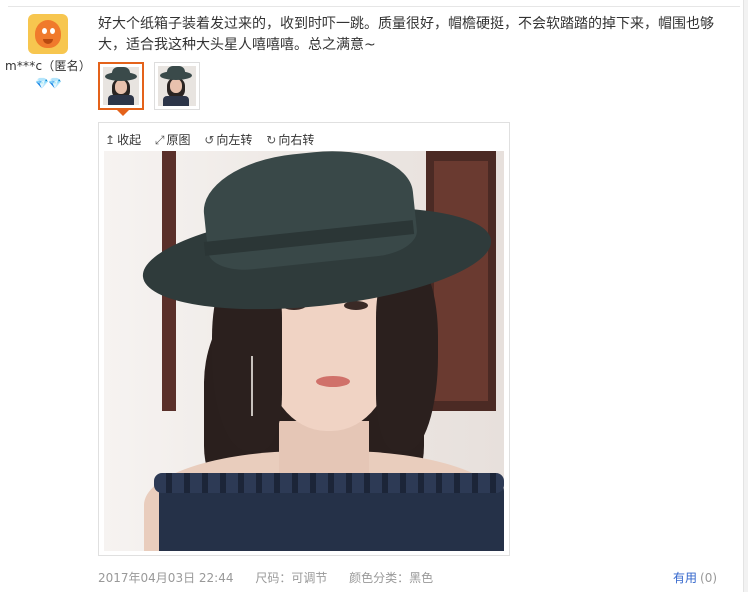 The image size is (748, 592). I want to click on expand-icon: ⤢, so click(159, 140).